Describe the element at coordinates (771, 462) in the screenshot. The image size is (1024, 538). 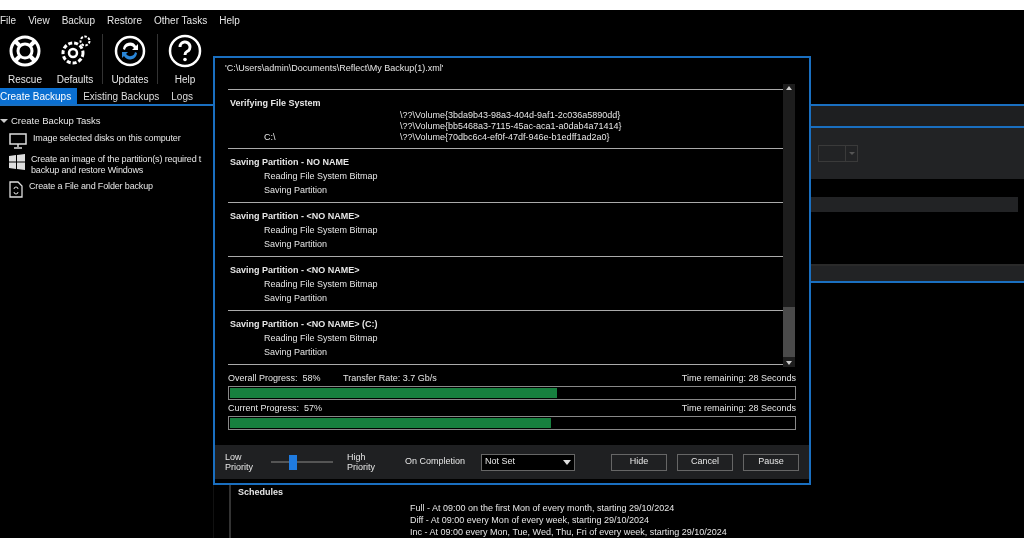
I see `dialog-button: Pause` at that location.